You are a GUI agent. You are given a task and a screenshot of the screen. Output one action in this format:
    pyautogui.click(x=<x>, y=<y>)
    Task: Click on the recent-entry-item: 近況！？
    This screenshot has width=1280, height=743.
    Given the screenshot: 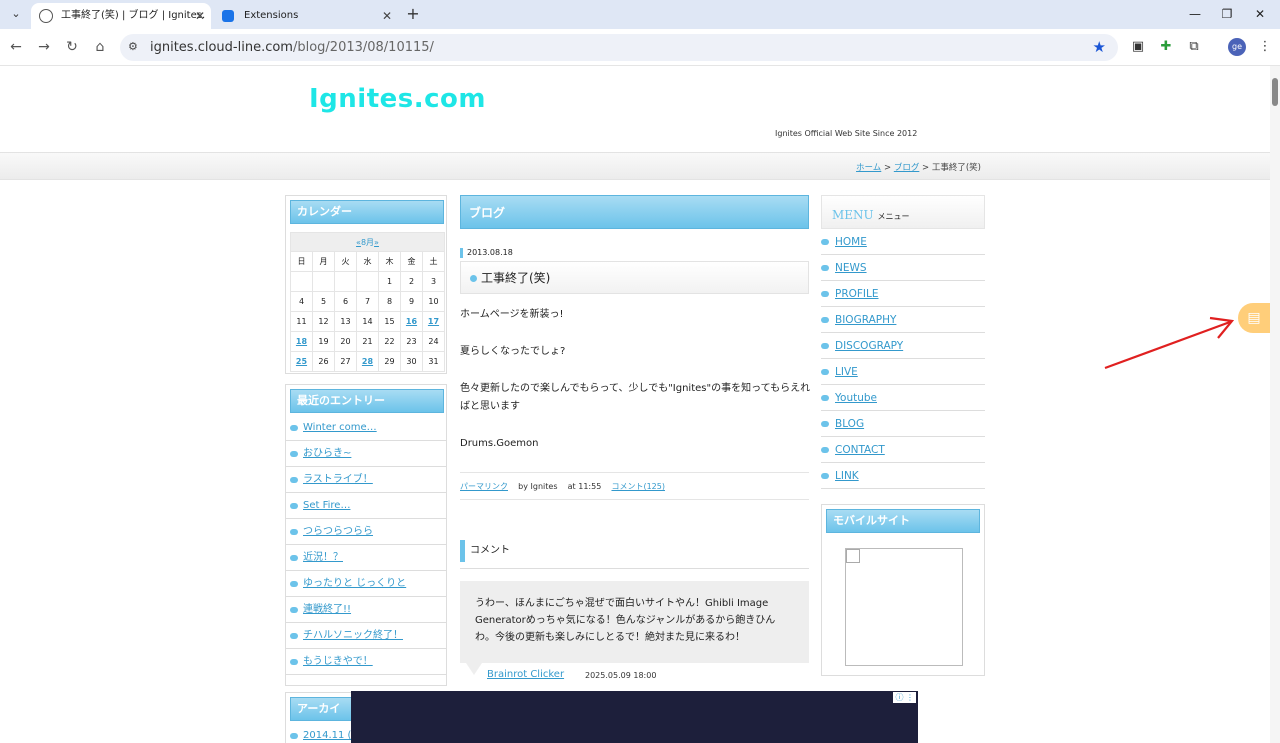 What is the action you would take?
    pyautogui.click(x=366, y=558)
    